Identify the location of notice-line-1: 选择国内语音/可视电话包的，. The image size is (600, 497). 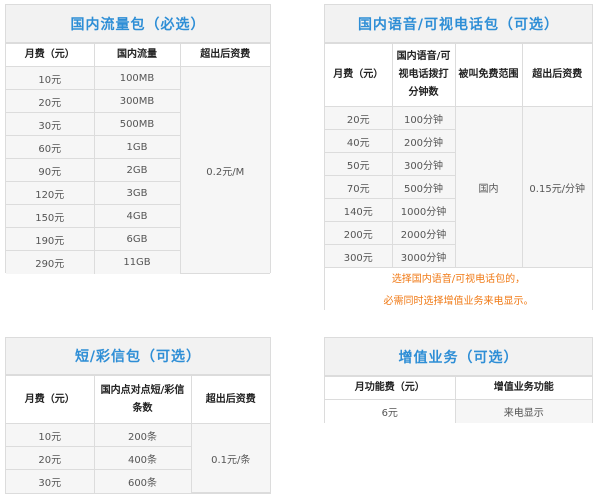
(458, 279).